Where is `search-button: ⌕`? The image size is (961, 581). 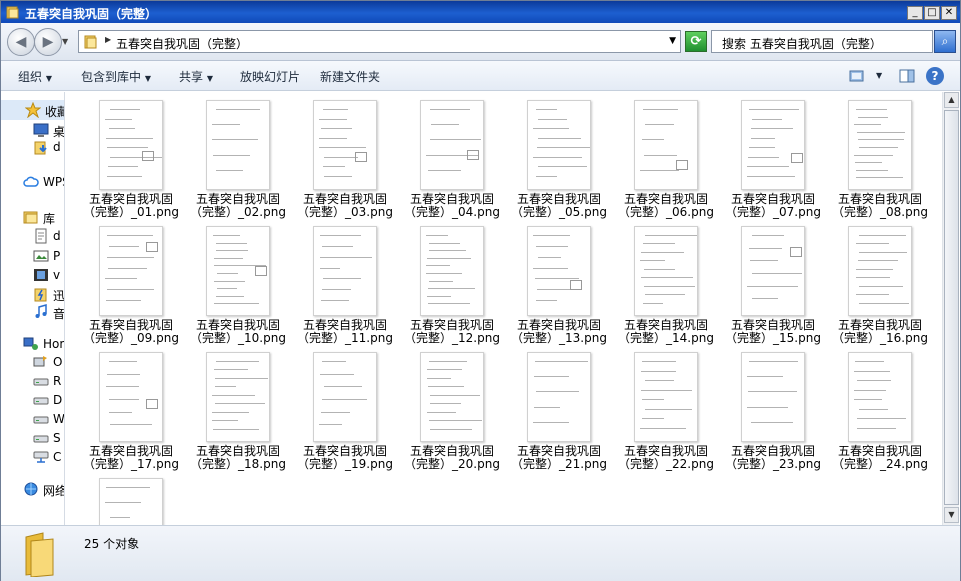
search-button: ⌕ is located at coordinates (945, 41).